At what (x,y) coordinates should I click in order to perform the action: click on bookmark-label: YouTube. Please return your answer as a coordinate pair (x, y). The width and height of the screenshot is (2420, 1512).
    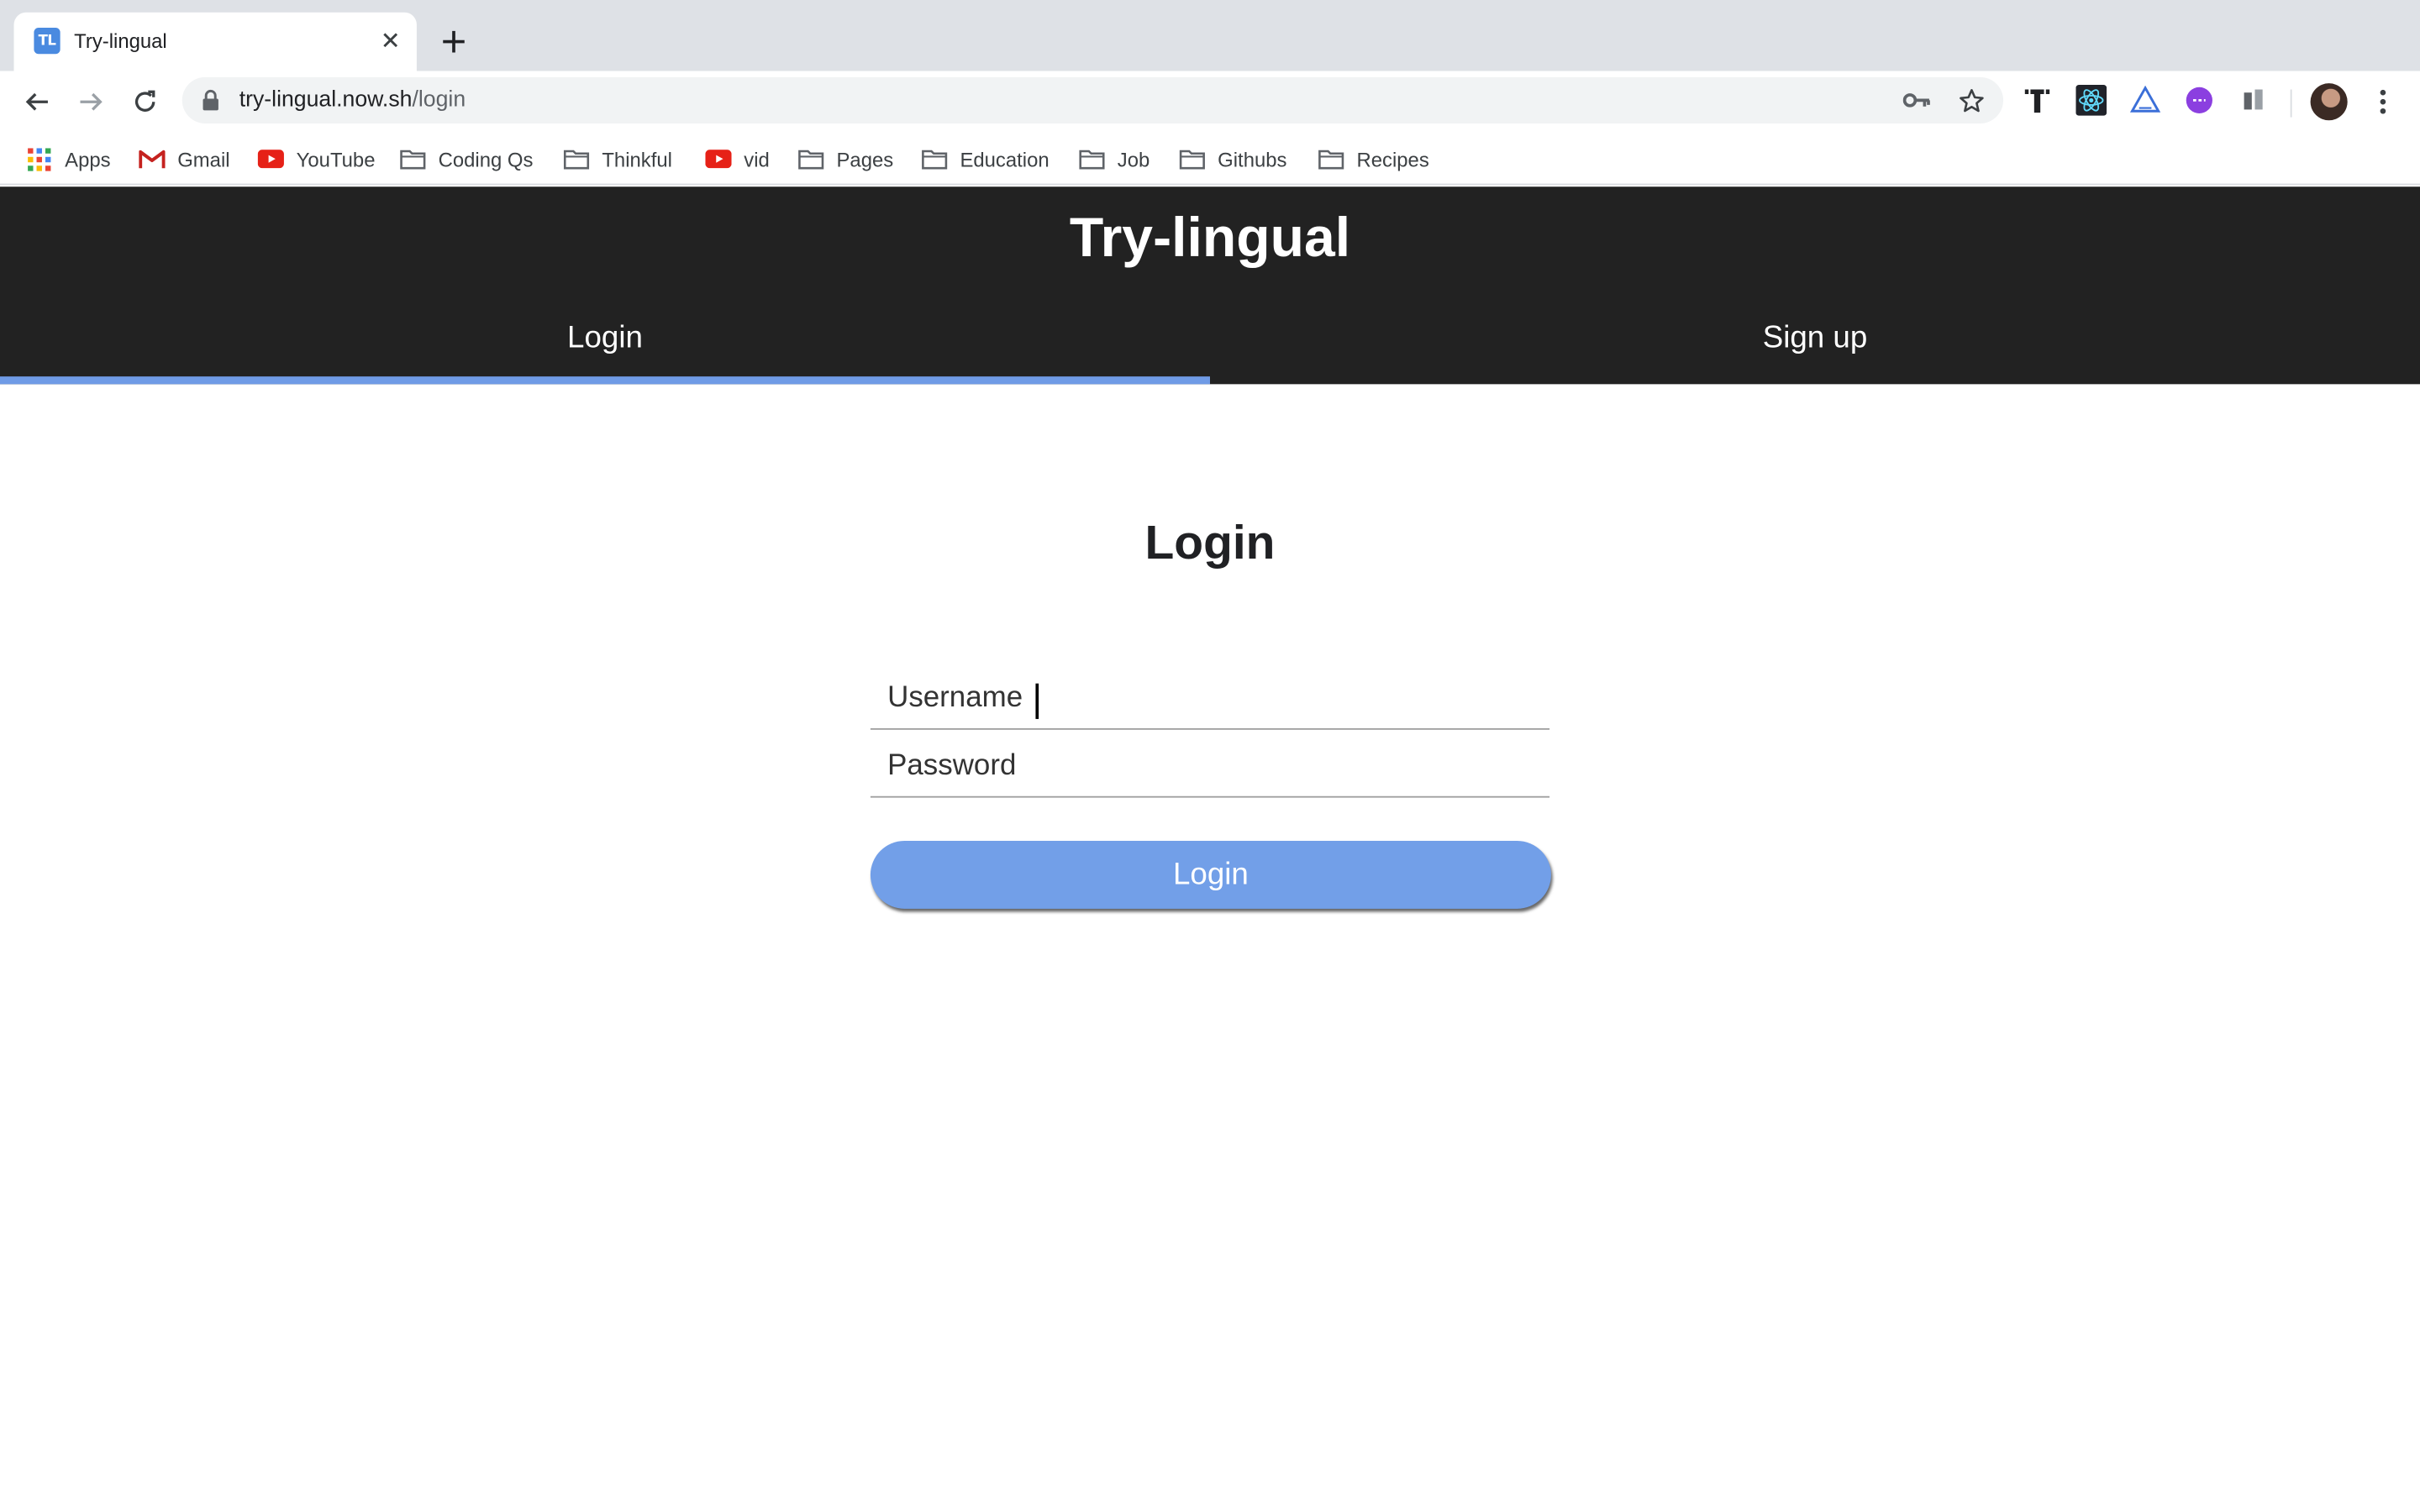
    Looking at the image, I should click on (336, 159).